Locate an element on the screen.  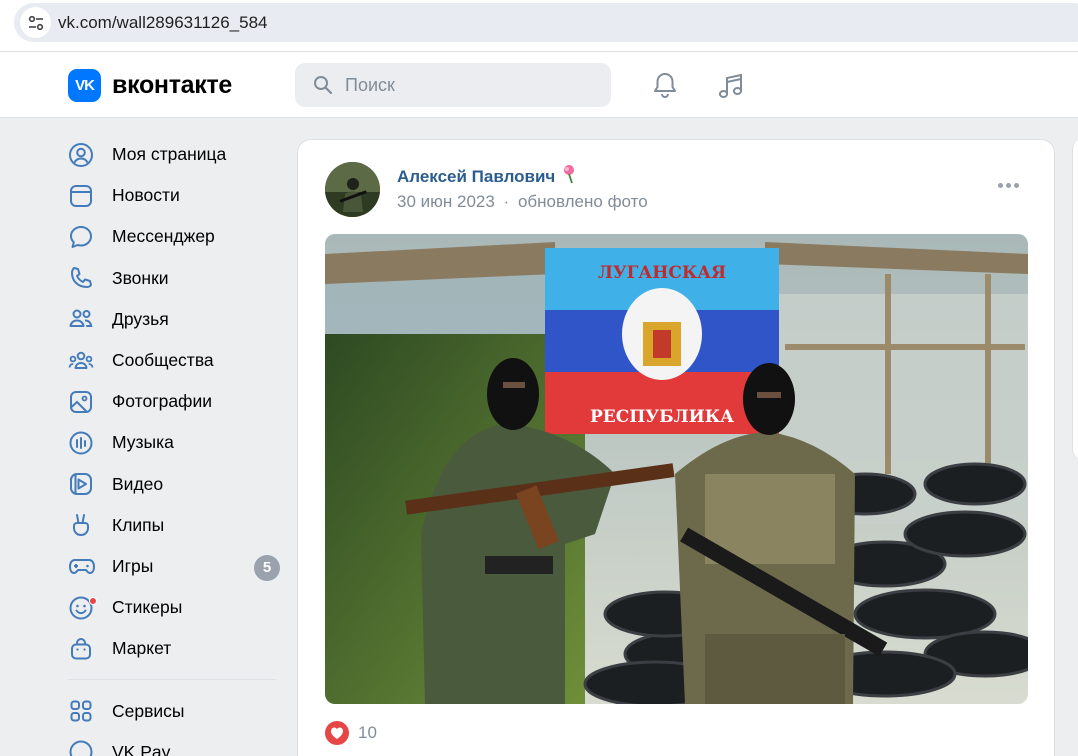
services-grid-icon is located at coordinates (85, 711).